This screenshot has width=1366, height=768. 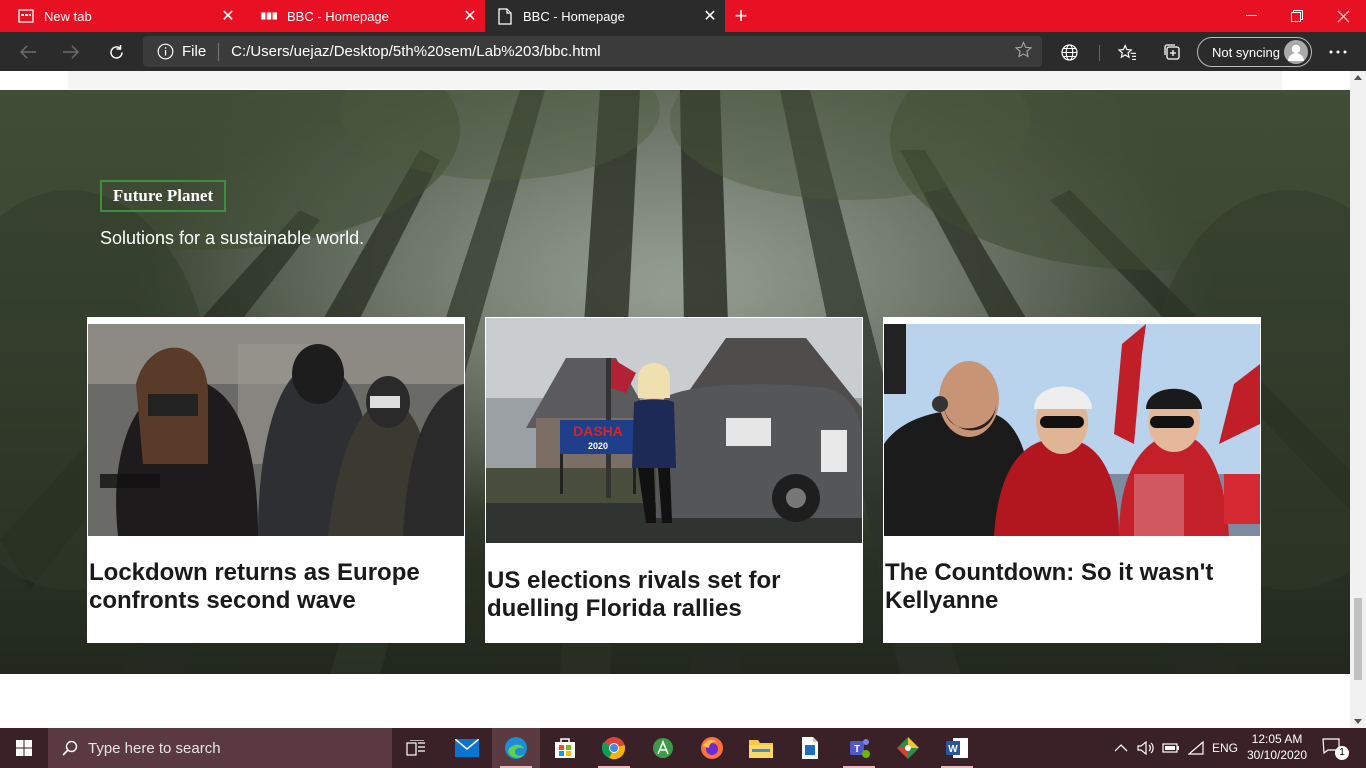 I want to click on scroll-down-arrow-icon, so click(x=1358, y=721).